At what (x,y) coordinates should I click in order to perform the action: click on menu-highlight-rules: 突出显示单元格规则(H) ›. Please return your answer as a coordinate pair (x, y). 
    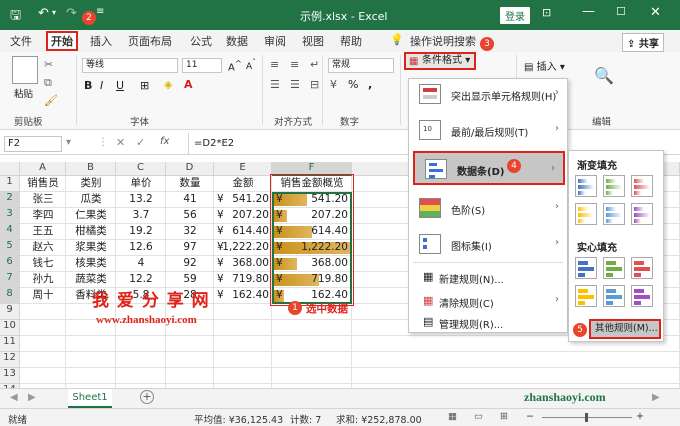
    Looking at the image, I should click on (488, 94).